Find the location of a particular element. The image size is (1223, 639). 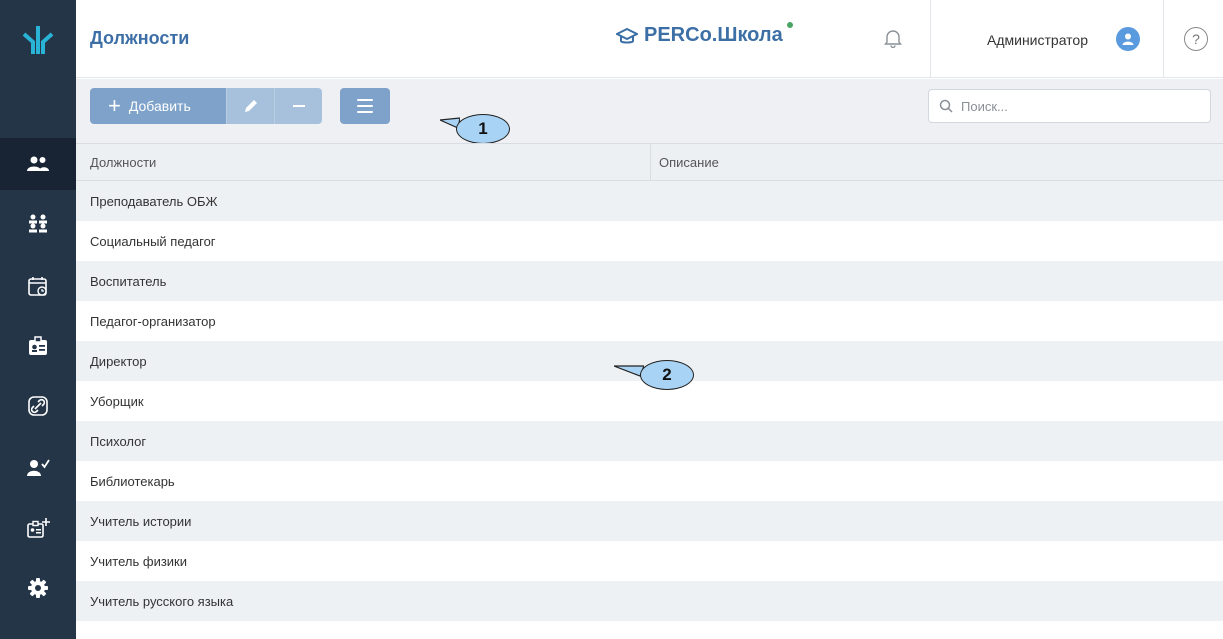

table-row: Уборщик is located at coordinates (649, 401).